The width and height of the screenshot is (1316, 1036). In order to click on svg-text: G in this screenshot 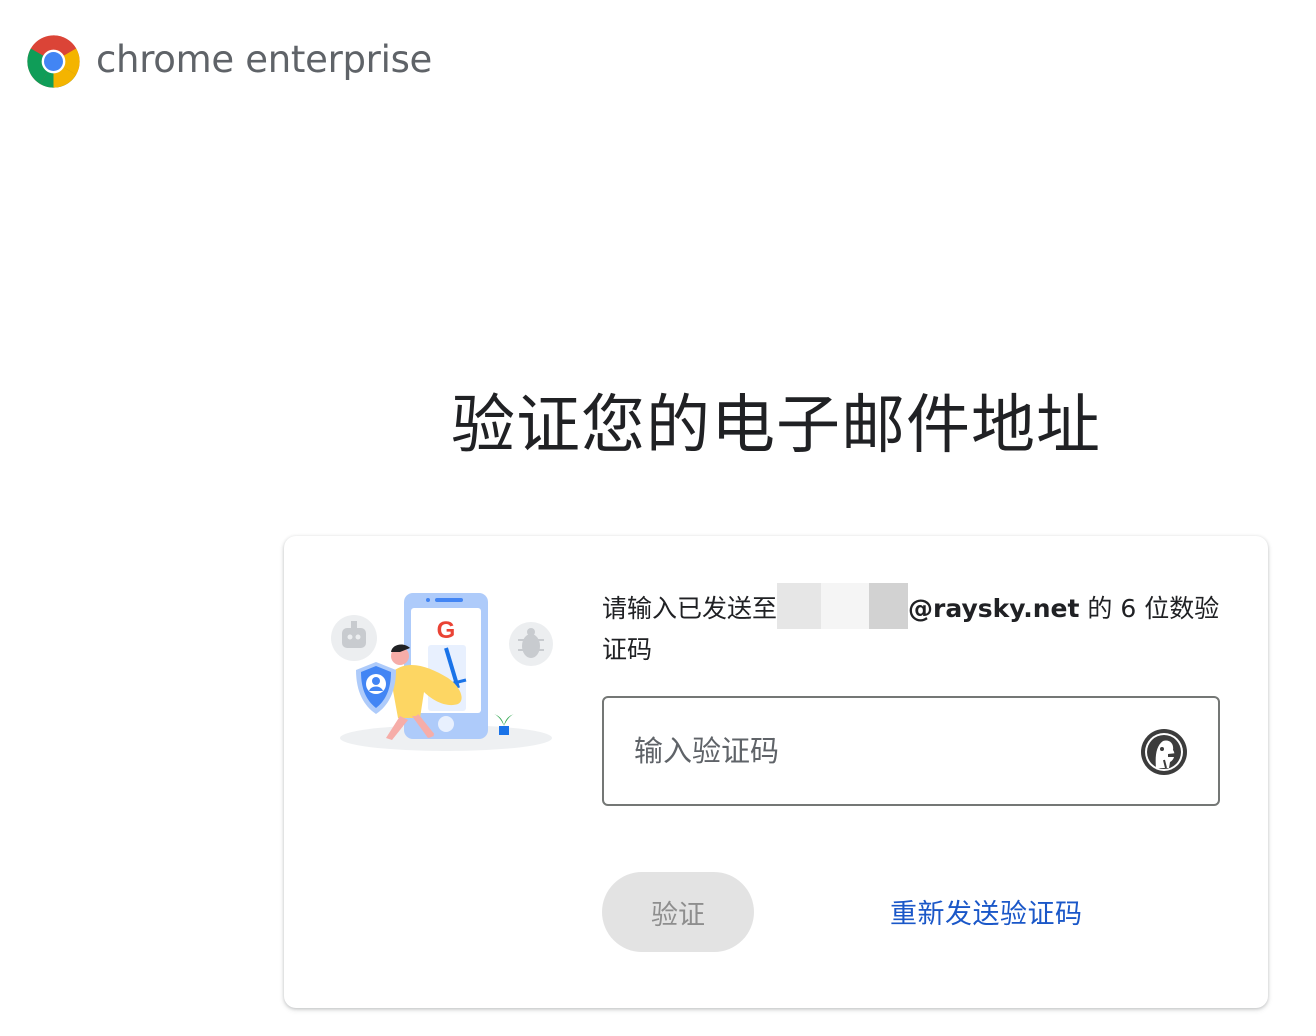, I will do `click(446, 630)`.